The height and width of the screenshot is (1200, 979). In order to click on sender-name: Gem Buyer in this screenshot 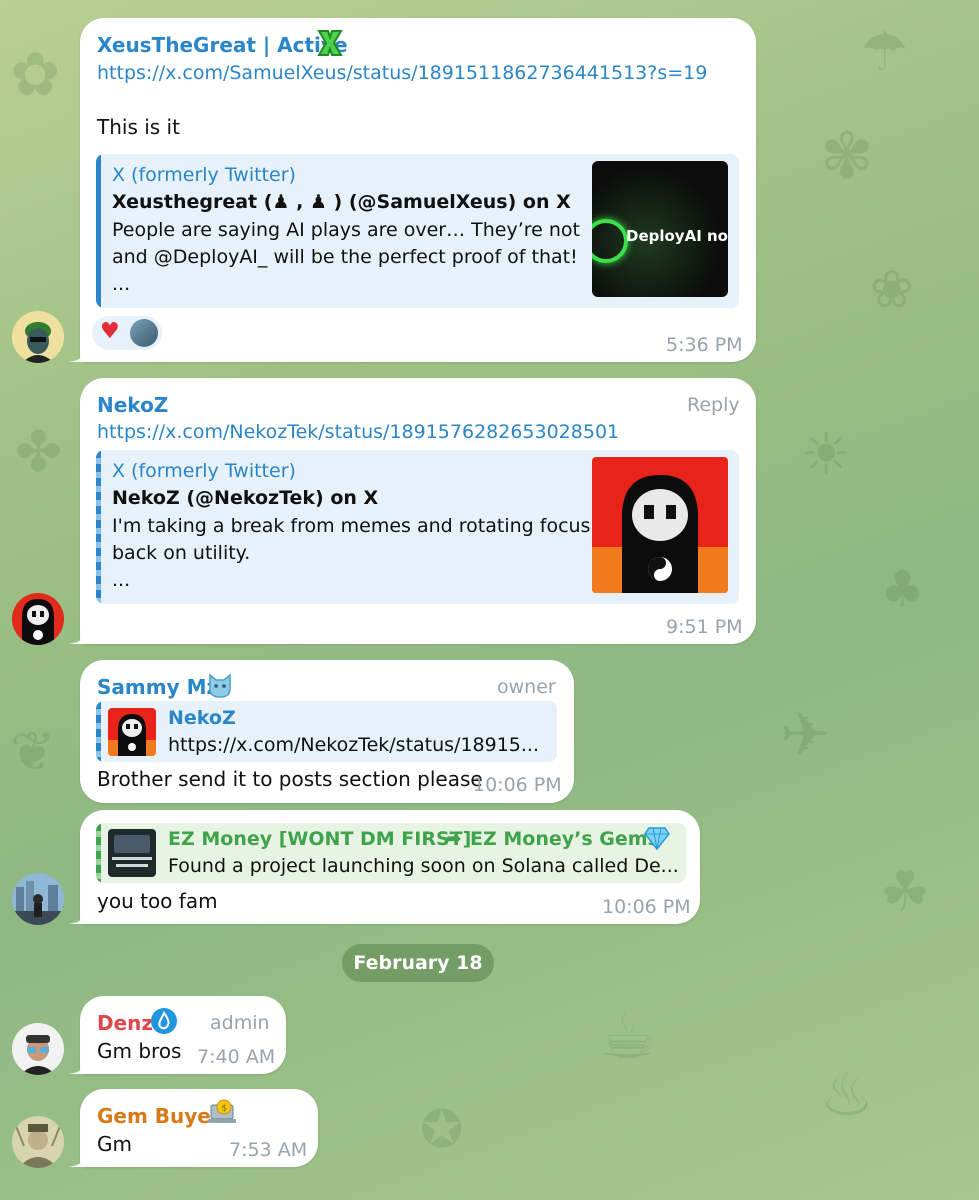, I will do `click(159, 1116)`.